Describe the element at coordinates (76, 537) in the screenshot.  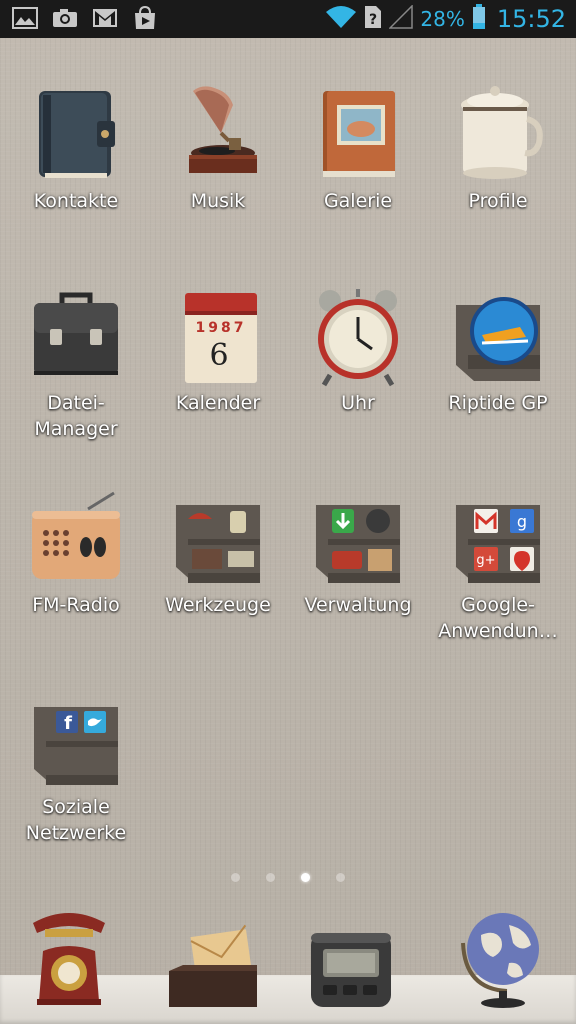
I see `radio-icon` at that location.